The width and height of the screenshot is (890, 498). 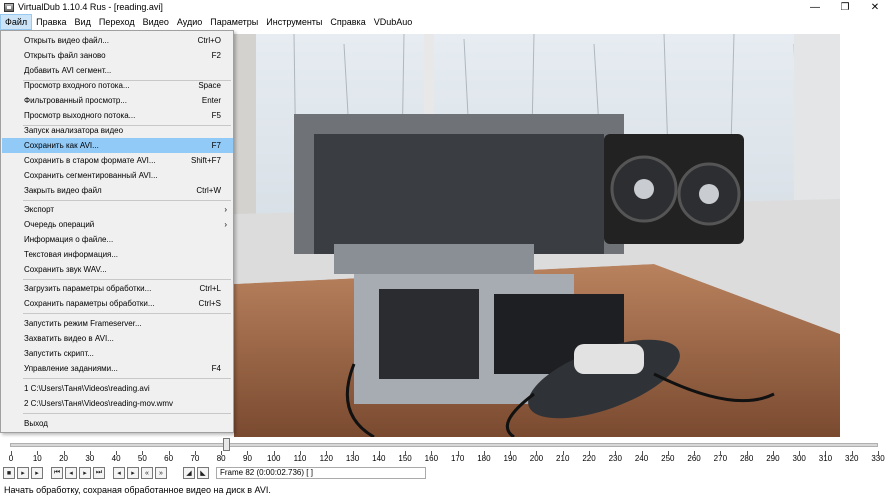 I want to click on menu-options: Параметры, so click(x=234, y=22).